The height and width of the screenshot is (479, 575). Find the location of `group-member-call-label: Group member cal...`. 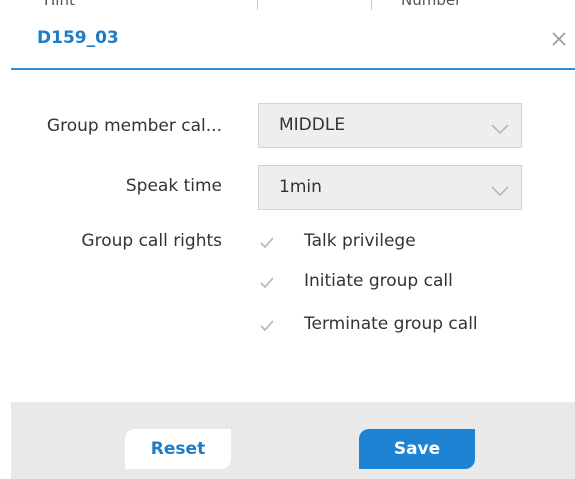

group-member-call-label: Group member cal... is located at coordinates (134, 126).